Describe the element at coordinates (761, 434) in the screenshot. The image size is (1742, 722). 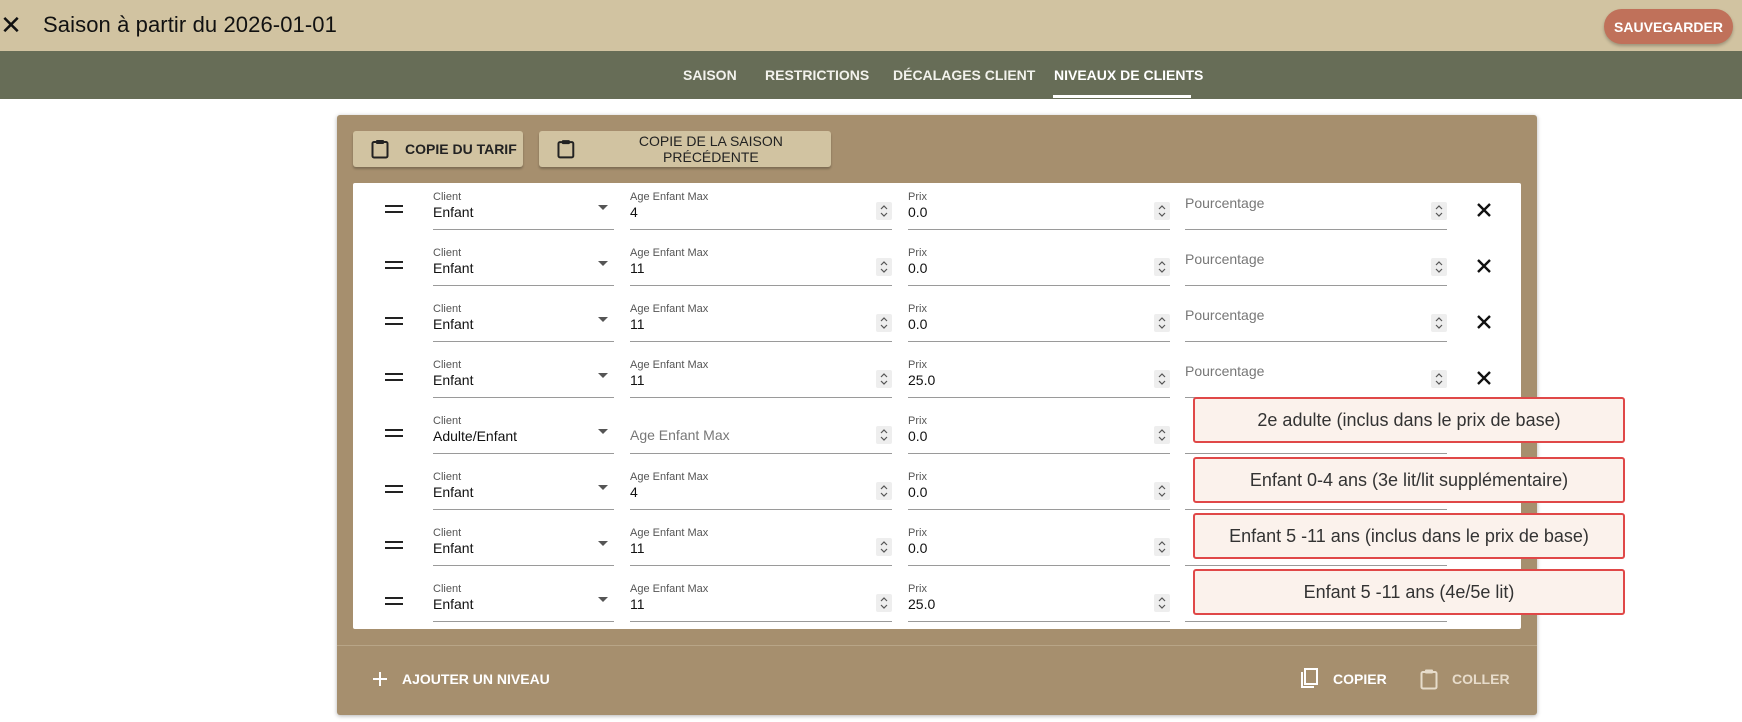
I see `age-max-input: Age Enfant Max` at that location.